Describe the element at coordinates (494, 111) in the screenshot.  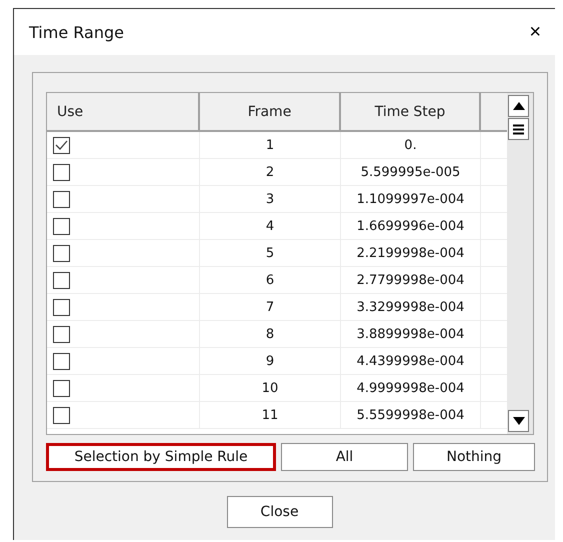
I see `header-filler` at that location.